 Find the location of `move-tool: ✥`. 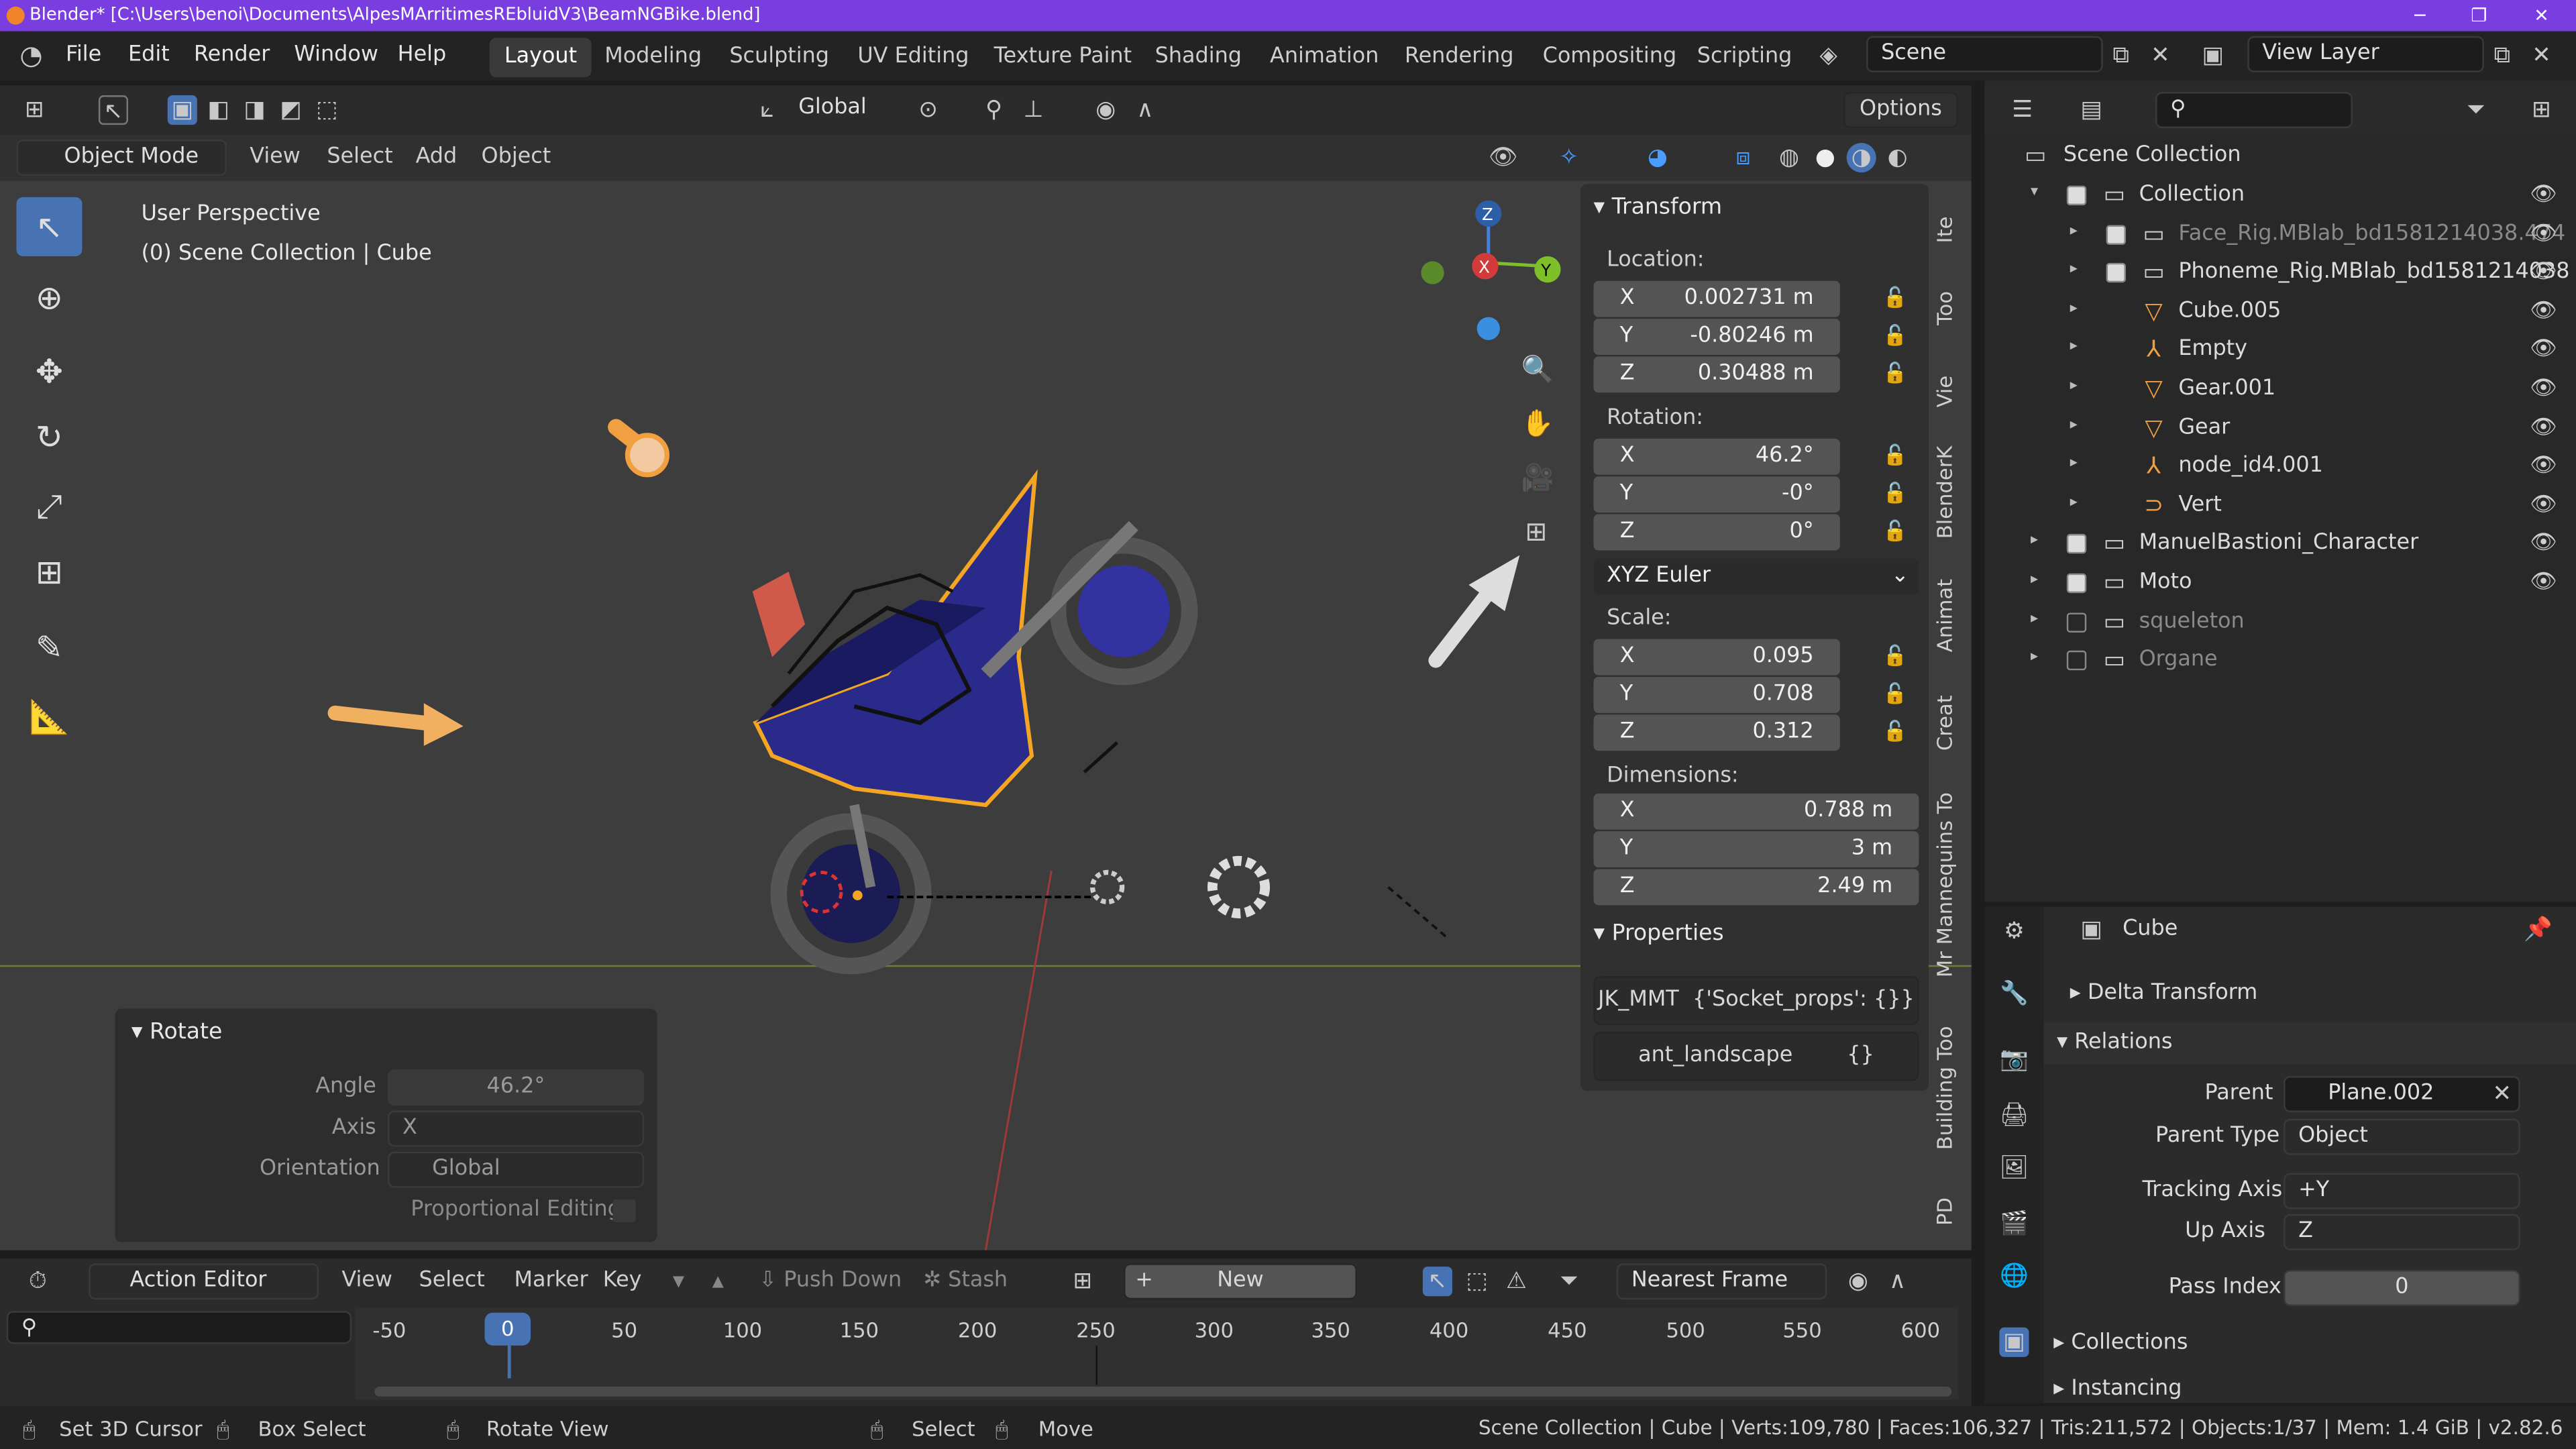

move-tool: ✥ is located at coordinates (49, 370).